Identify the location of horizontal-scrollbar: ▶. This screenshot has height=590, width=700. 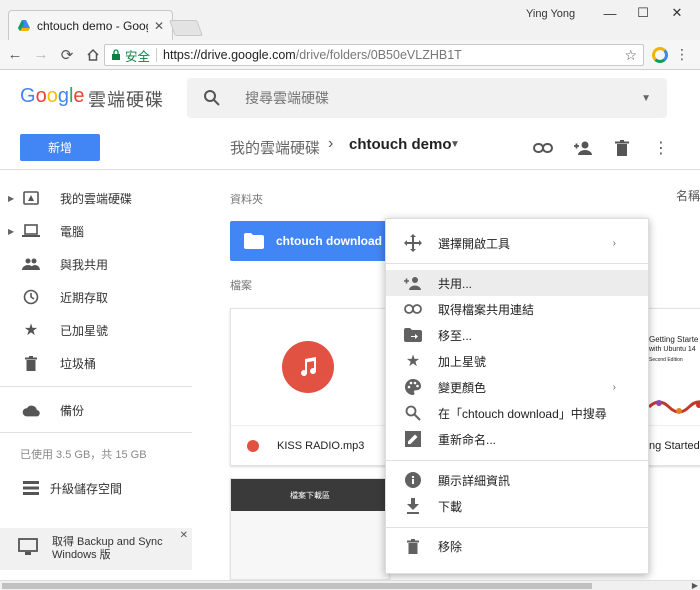
(350, 585).